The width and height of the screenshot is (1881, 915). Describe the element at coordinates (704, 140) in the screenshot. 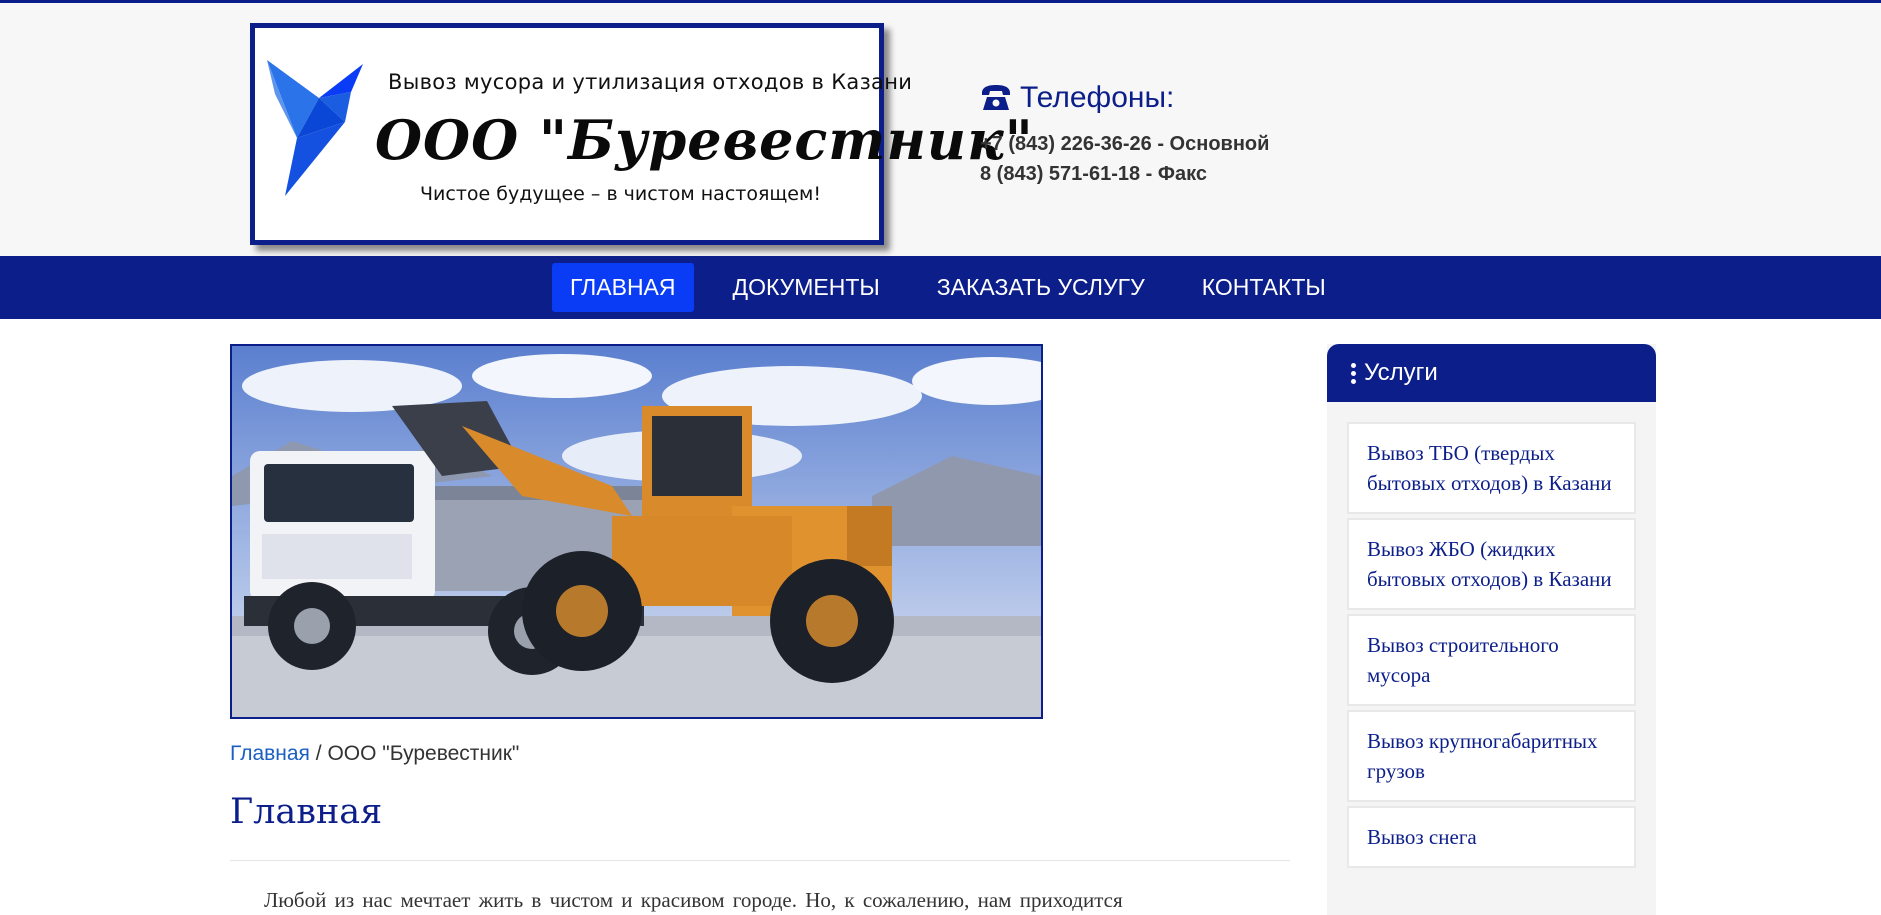

I see `logo-company-name: ООО "Буревестник"` at that location.